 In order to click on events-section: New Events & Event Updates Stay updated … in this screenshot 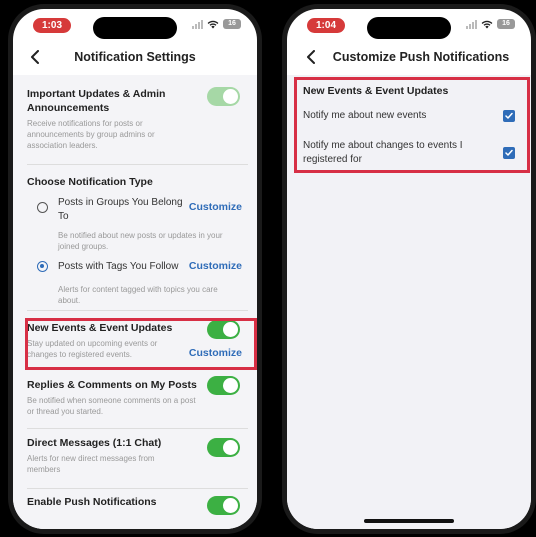, I will do `click(137, 340)`.